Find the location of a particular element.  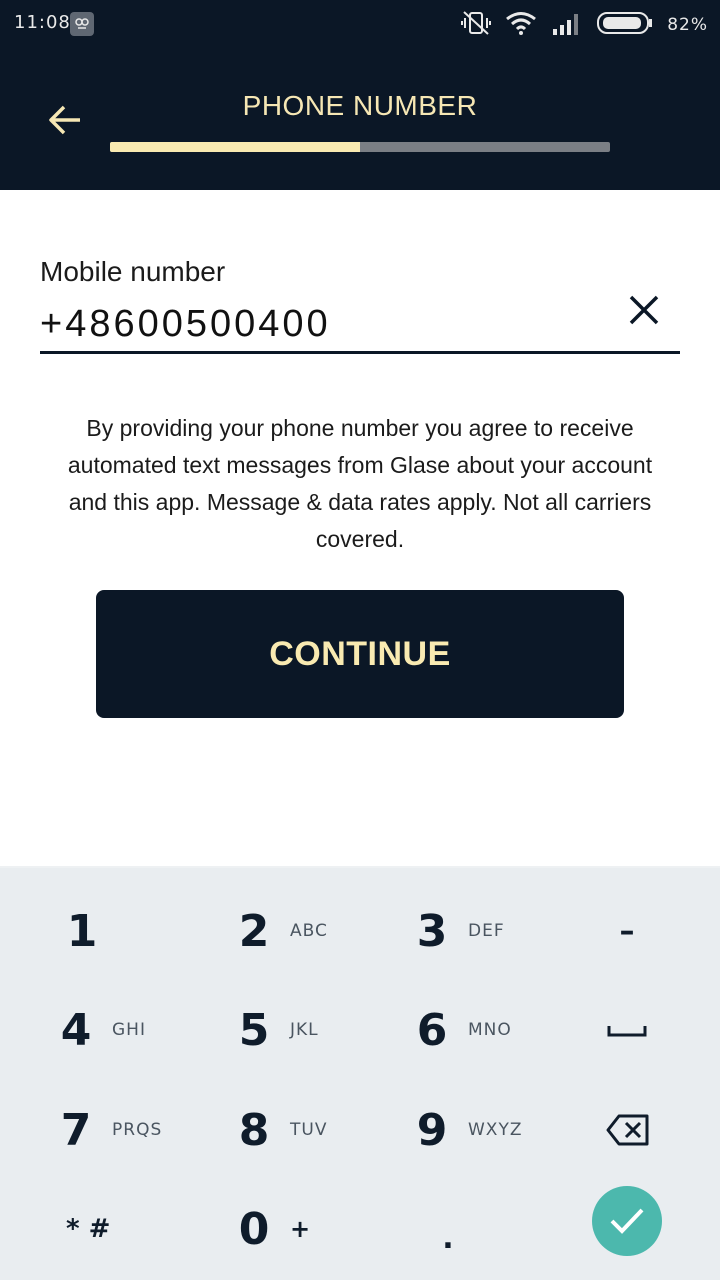

progress-bar is located at coordinates (360, 147).